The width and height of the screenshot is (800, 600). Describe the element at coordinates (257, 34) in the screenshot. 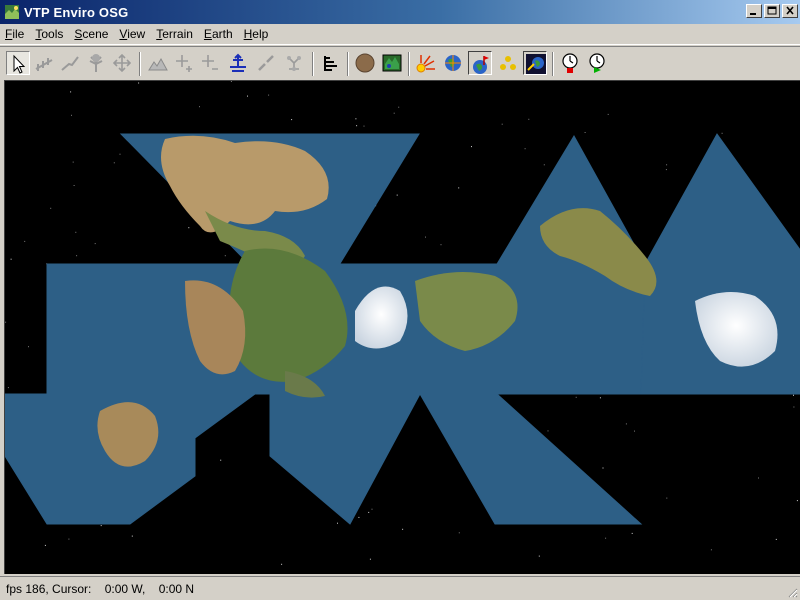

I see `menu-help: Help` at that location.